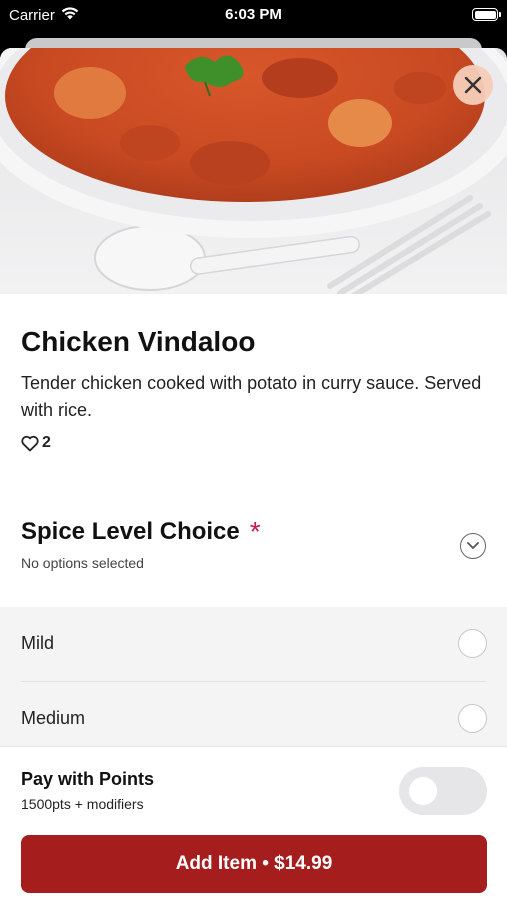 The width and height of the screenshot is (507, 900). Describe the element at coordinates (30, 443) in the screenshot. I see `heart-icon` at that location.